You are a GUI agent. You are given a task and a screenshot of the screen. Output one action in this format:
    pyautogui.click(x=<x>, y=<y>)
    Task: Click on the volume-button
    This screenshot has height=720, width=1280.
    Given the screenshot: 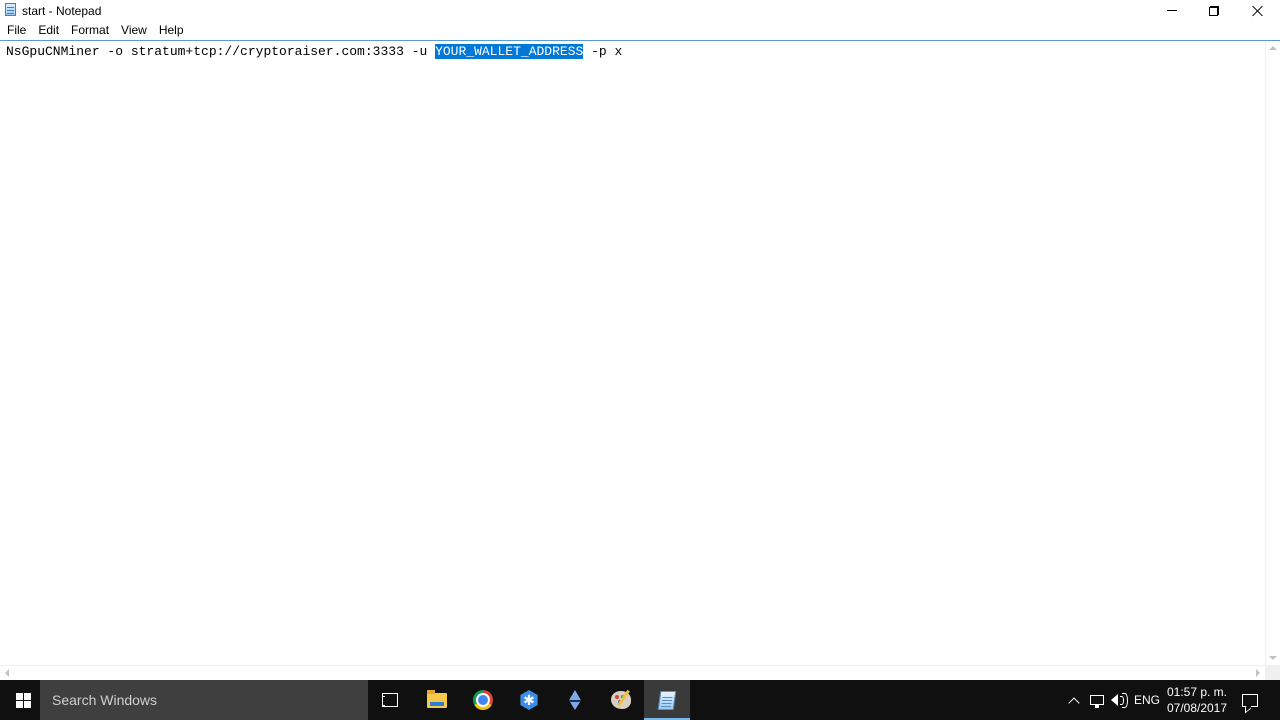 What is the action you would take?
    pyautogui.click(x=1120, y=700)
    